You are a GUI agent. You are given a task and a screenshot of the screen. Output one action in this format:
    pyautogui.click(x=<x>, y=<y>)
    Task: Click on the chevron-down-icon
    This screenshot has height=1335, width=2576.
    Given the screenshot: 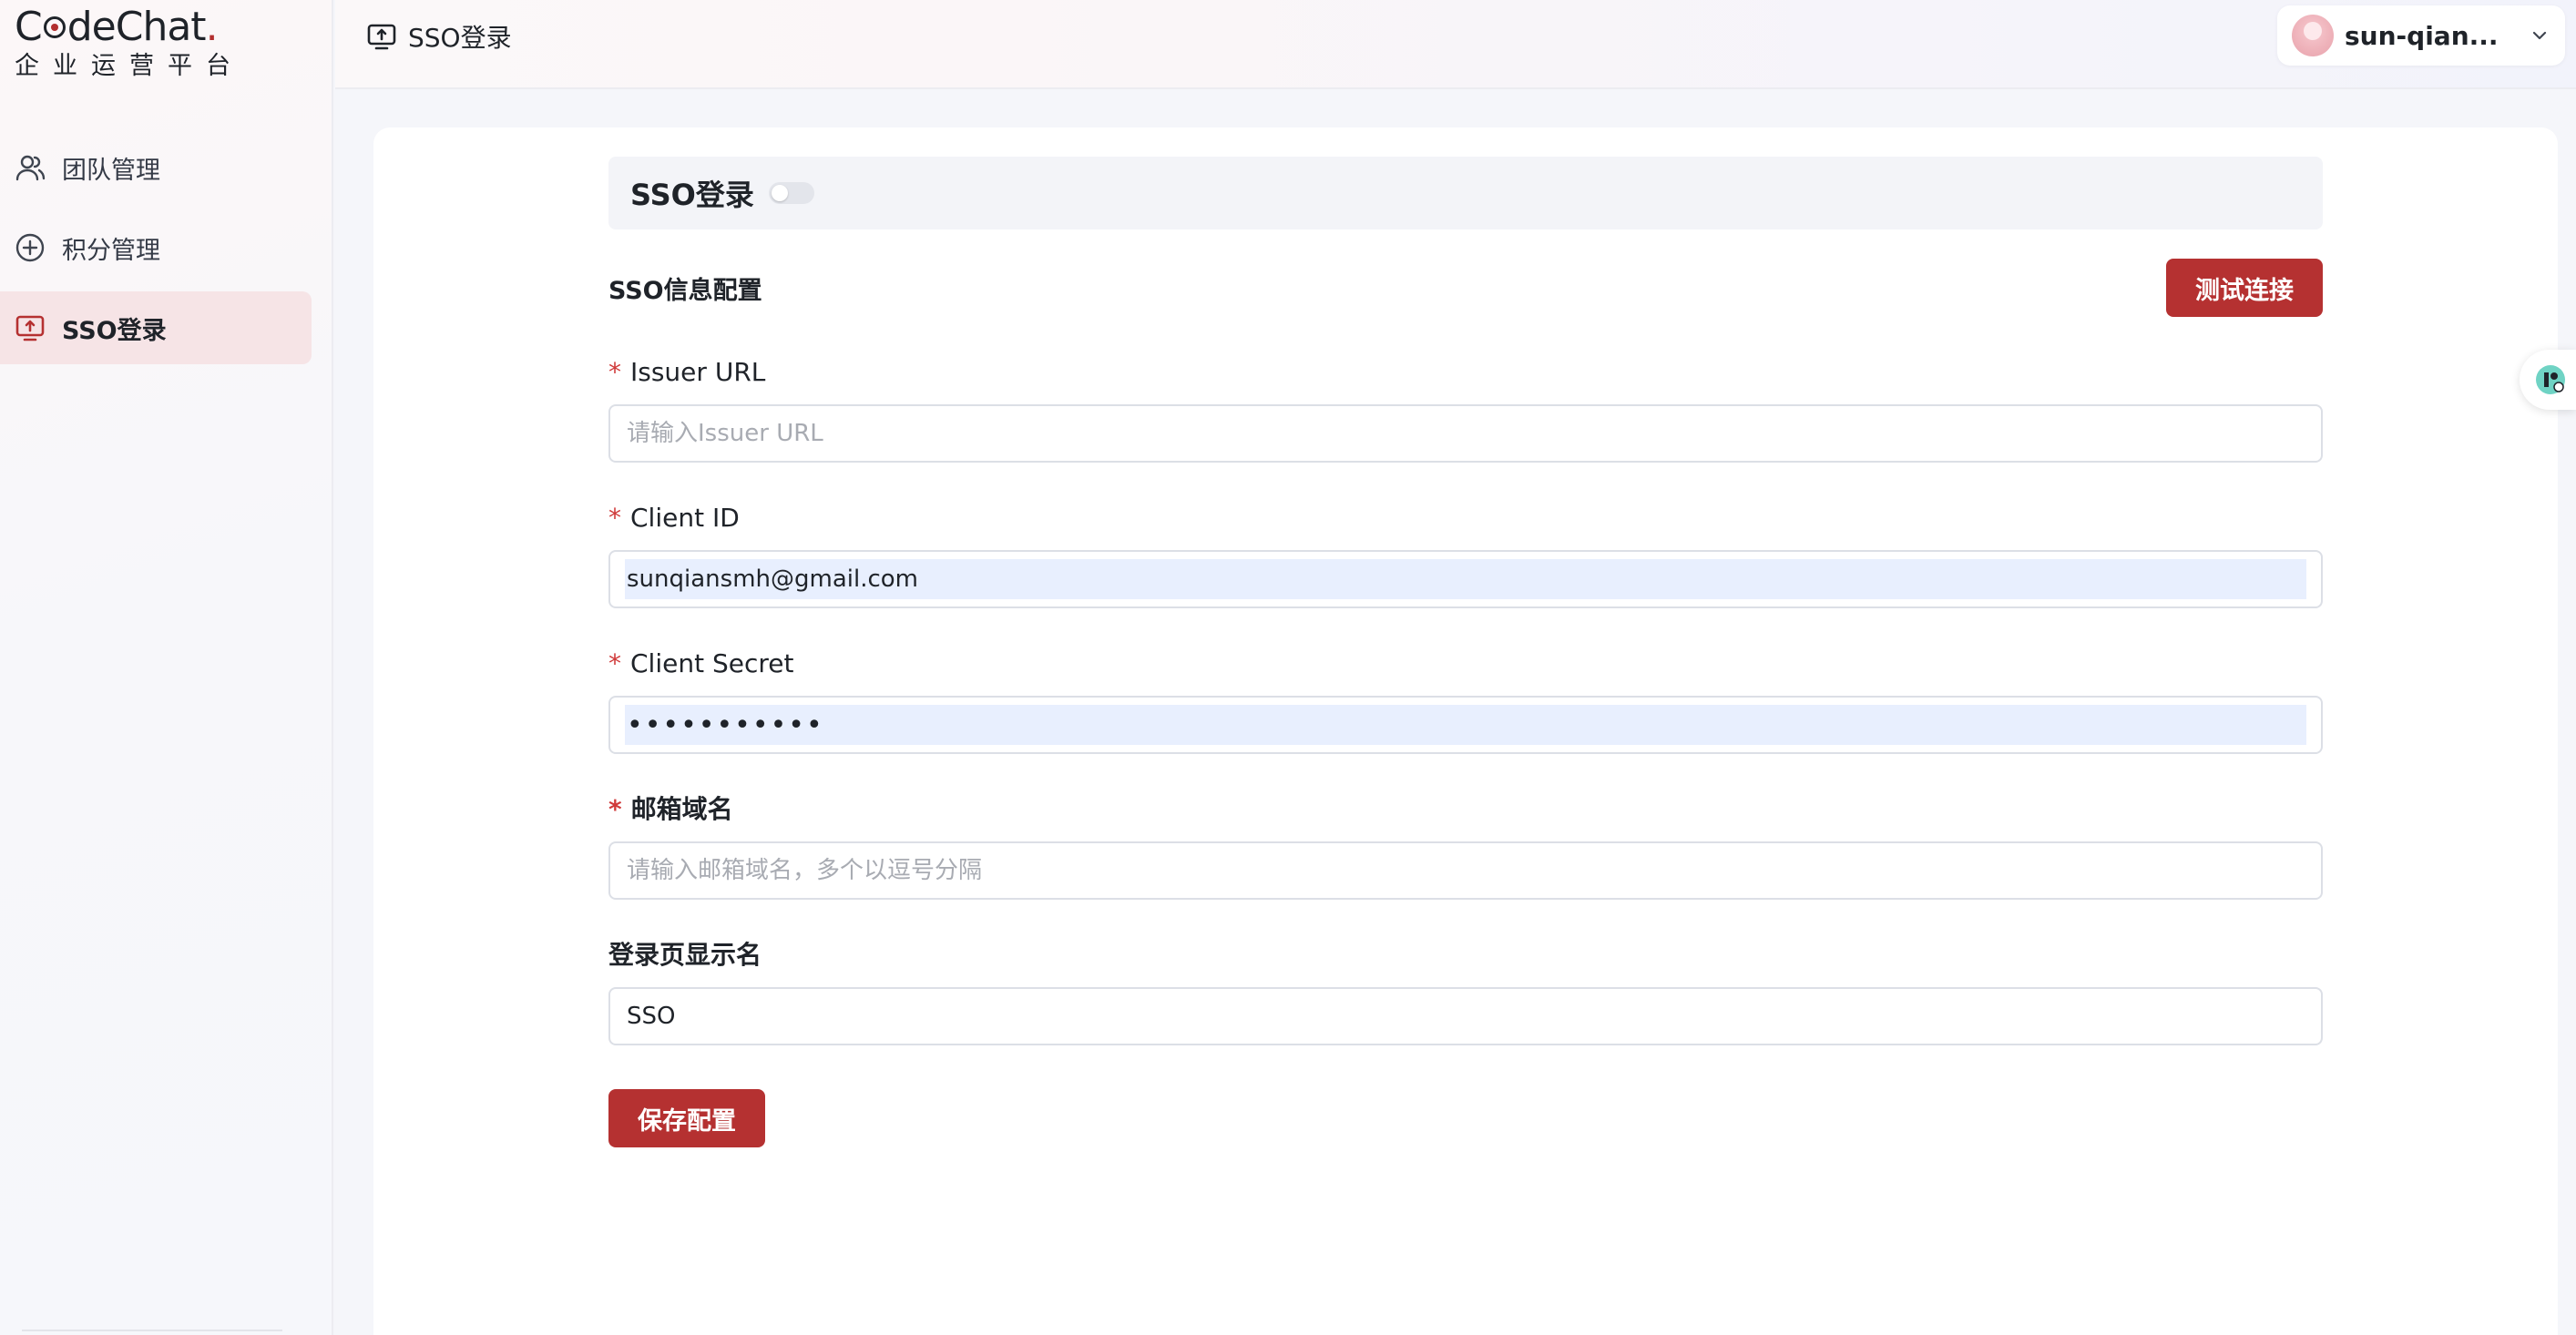 What is the action you would take?
    pyautogui.click(x=2539, y=35)
    